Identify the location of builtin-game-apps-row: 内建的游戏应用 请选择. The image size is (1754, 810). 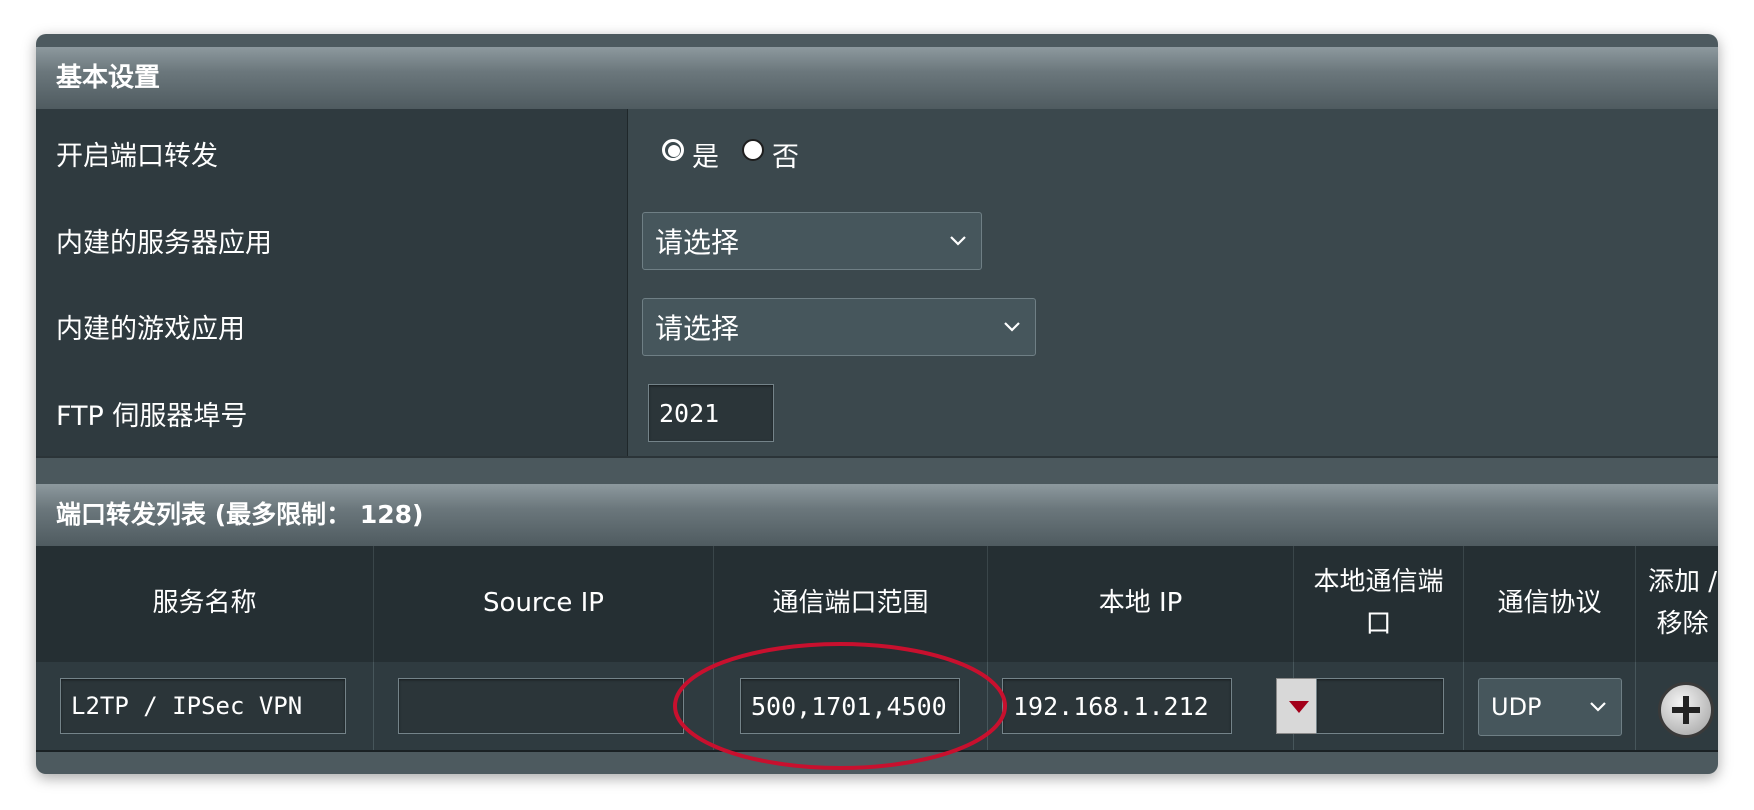
(877, 327).